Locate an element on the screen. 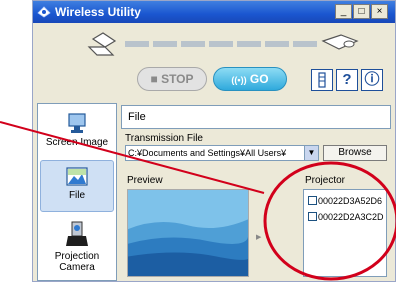  camera-icon is located at coordinates (77, 233).